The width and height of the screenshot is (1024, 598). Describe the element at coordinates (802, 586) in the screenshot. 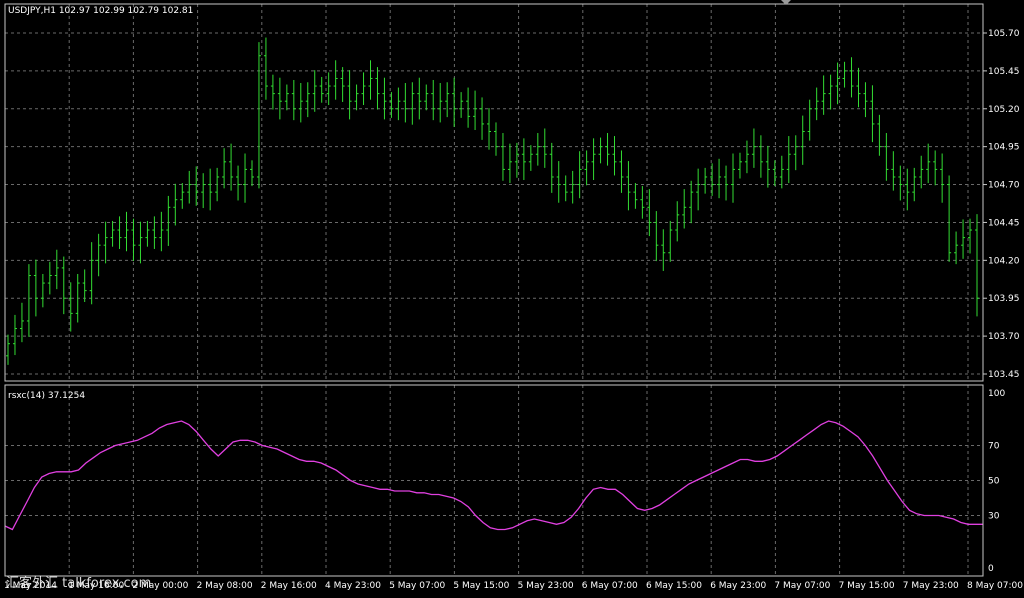

I see `time-tick-label: 7 May 07:00` at that location.